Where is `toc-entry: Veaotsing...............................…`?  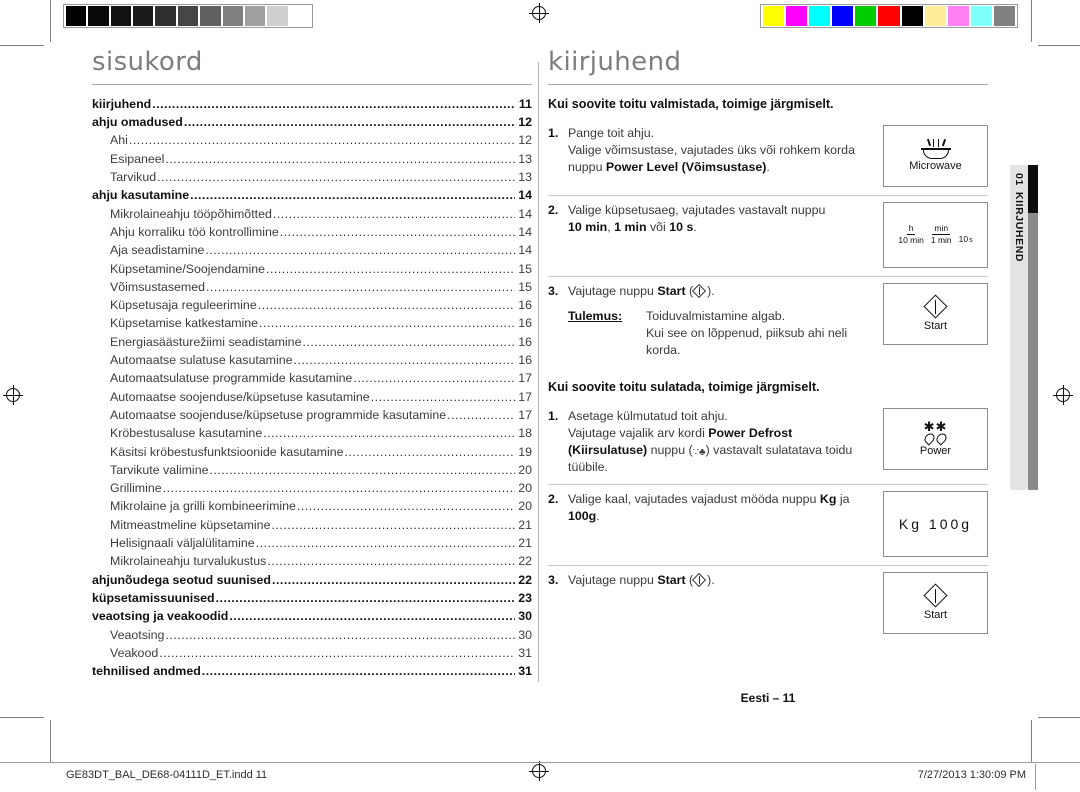
toc-entry: Veaotsing...............................… is located at coordinates (312, 635).